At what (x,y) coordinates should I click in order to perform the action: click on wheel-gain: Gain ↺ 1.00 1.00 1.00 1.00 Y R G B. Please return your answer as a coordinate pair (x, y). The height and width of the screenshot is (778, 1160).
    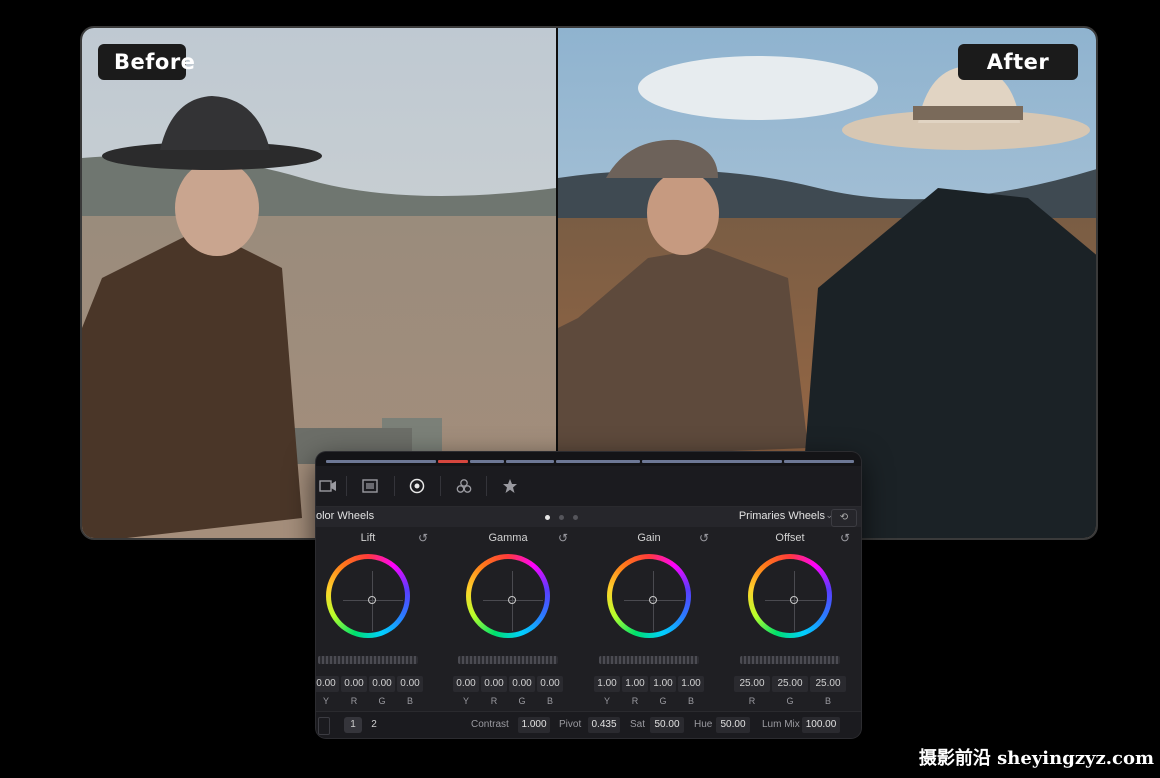
    Looking at the image, I should click on (649, 620).